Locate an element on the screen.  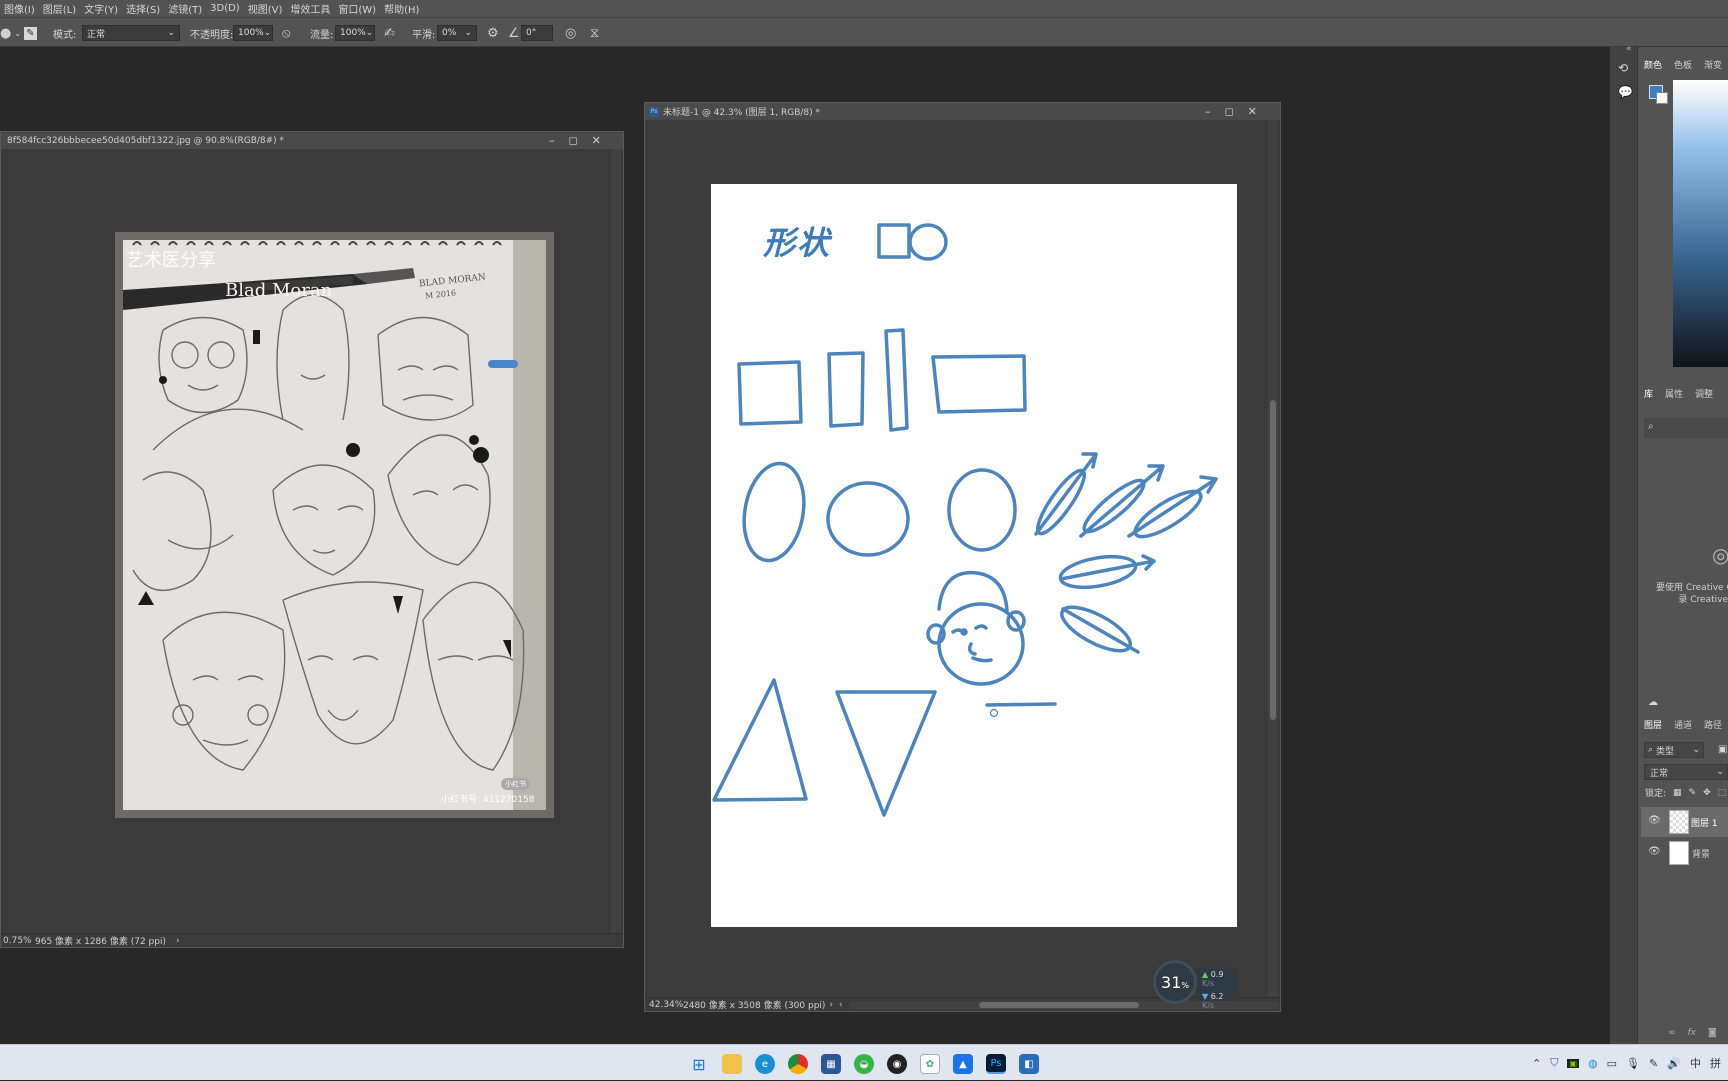
brush-settings-toggle: ✎ is located at coordinates (30, 33).